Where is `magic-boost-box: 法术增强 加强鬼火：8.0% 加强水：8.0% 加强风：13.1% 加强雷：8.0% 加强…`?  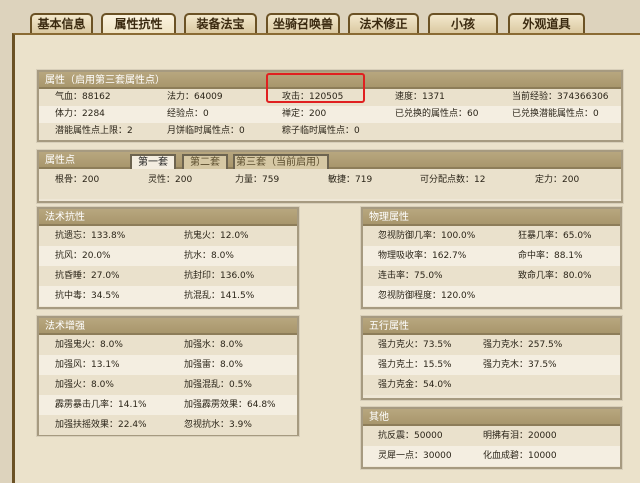 magic-boost-box: 法术增强 加强鬼火：8.0% 加强水：8.0% 加强风：13.1% 加强雷：8.0% 加强… is located at coordinates (168, 376).